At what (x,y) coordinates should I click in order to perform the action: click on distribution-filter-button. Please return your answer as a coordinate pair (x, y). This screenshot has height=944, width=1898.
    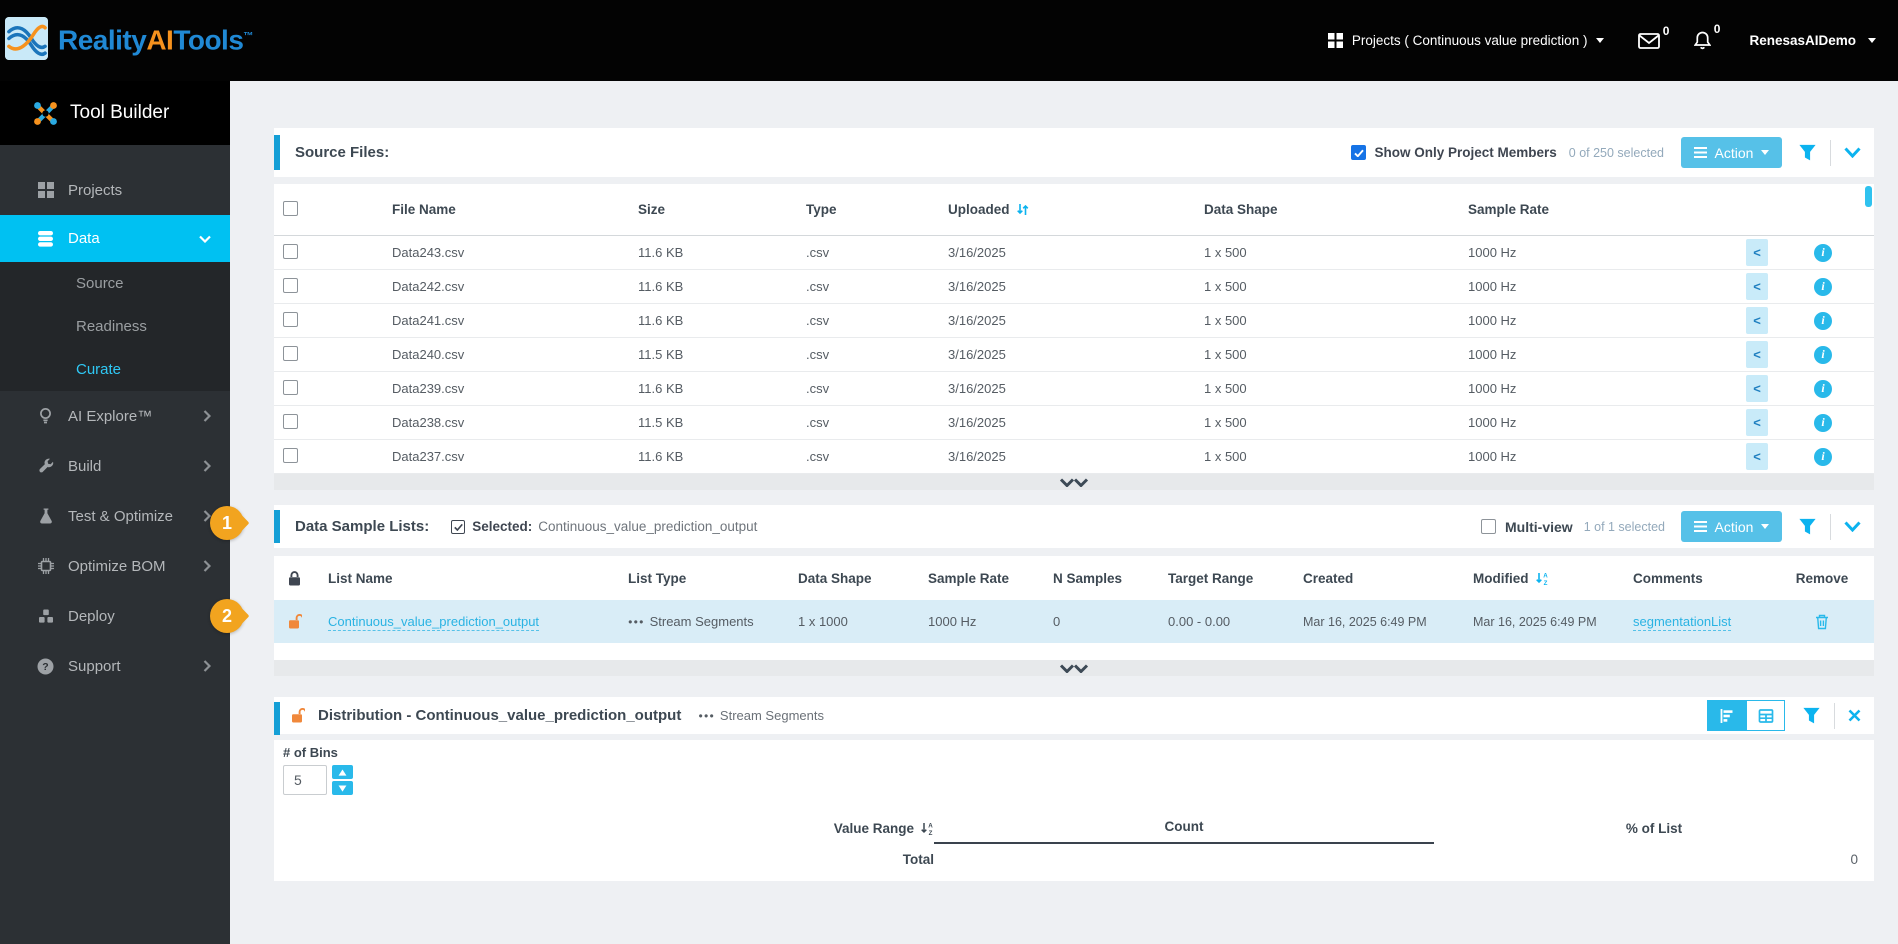
    Looking at the image, I should click on (1811, 716).